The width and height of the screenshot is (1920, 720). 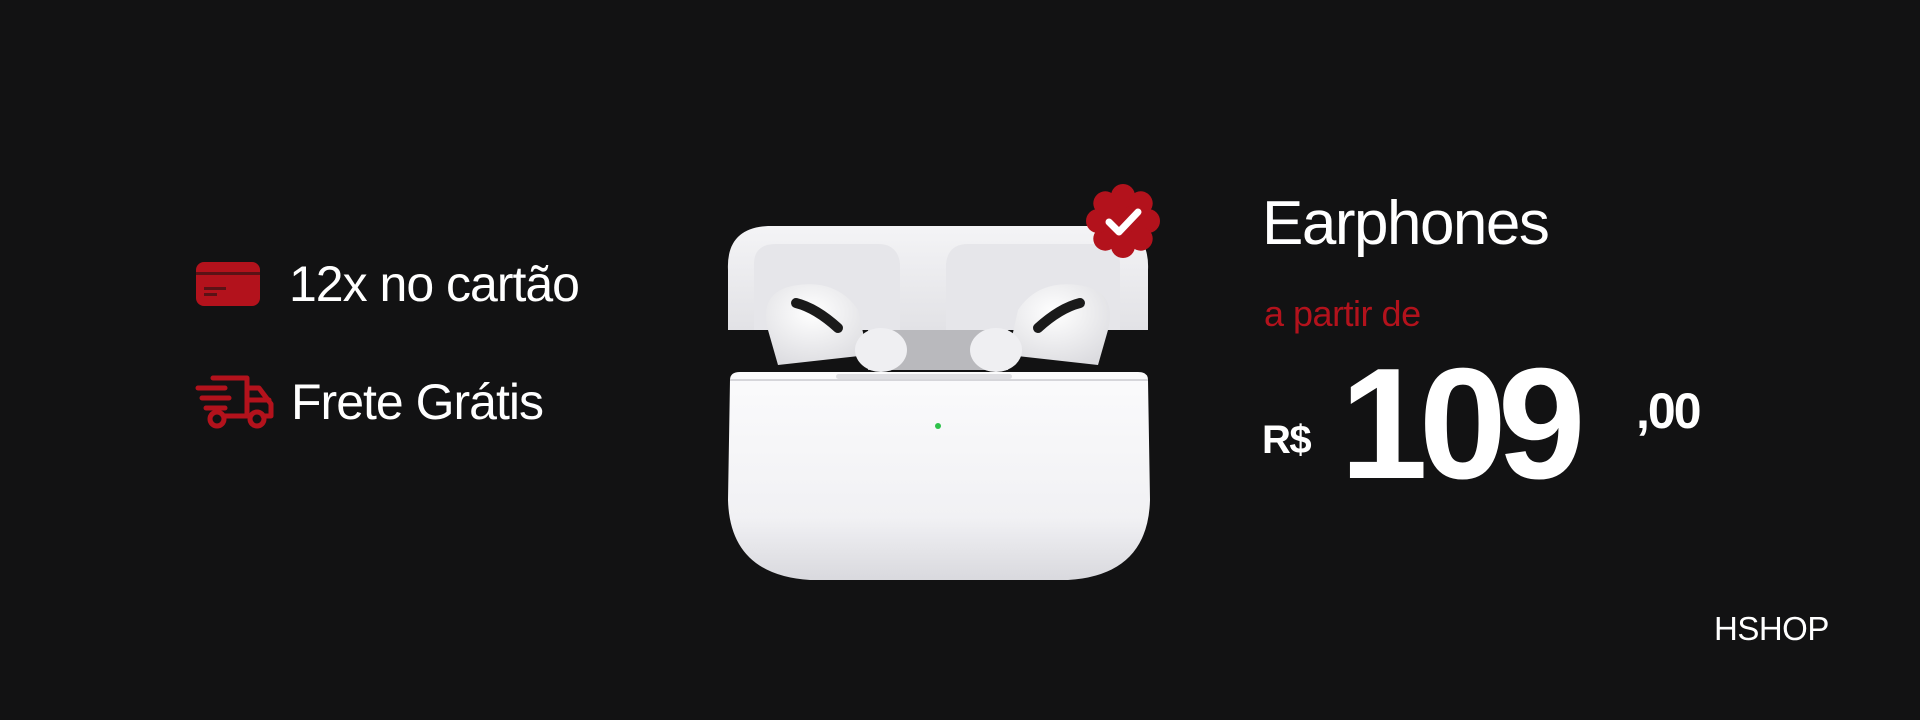 I want to click on feature-free-shipping: Frete Grátis, so click(x=369, y=402).